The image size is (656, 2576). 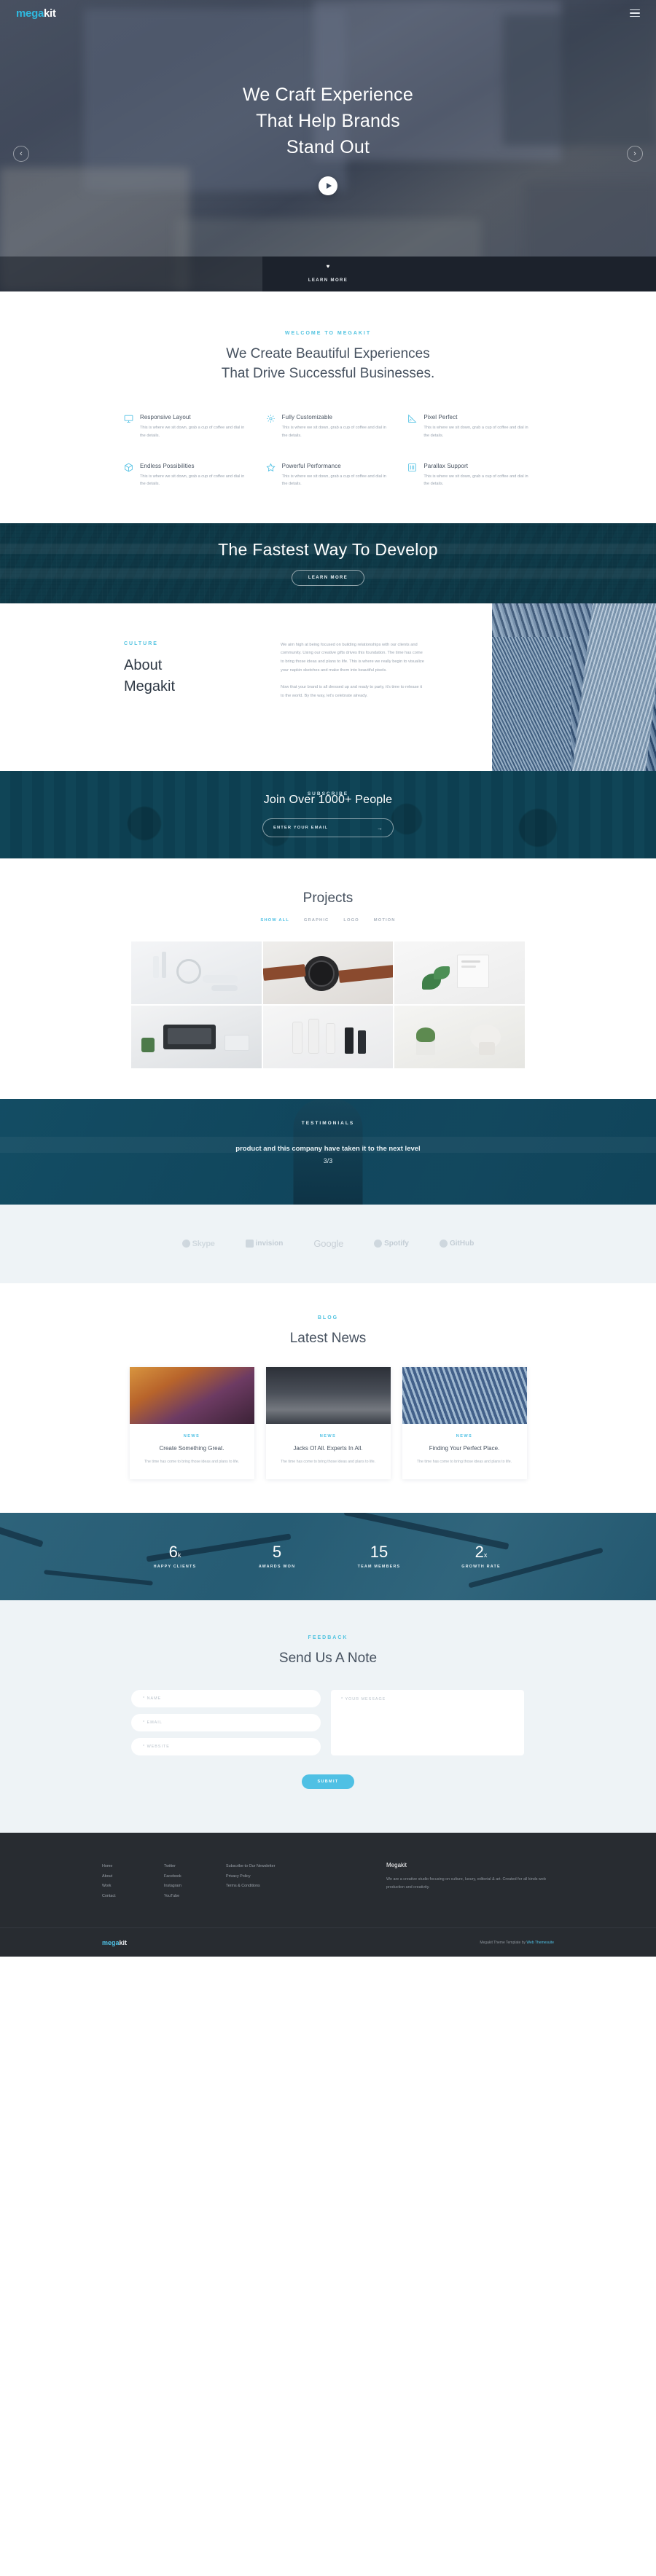 What do you see at coordinates (195, 1887) in the screenshot?
I see `footer-link-instagram: Instagram` at bounding box center [195, 1887].